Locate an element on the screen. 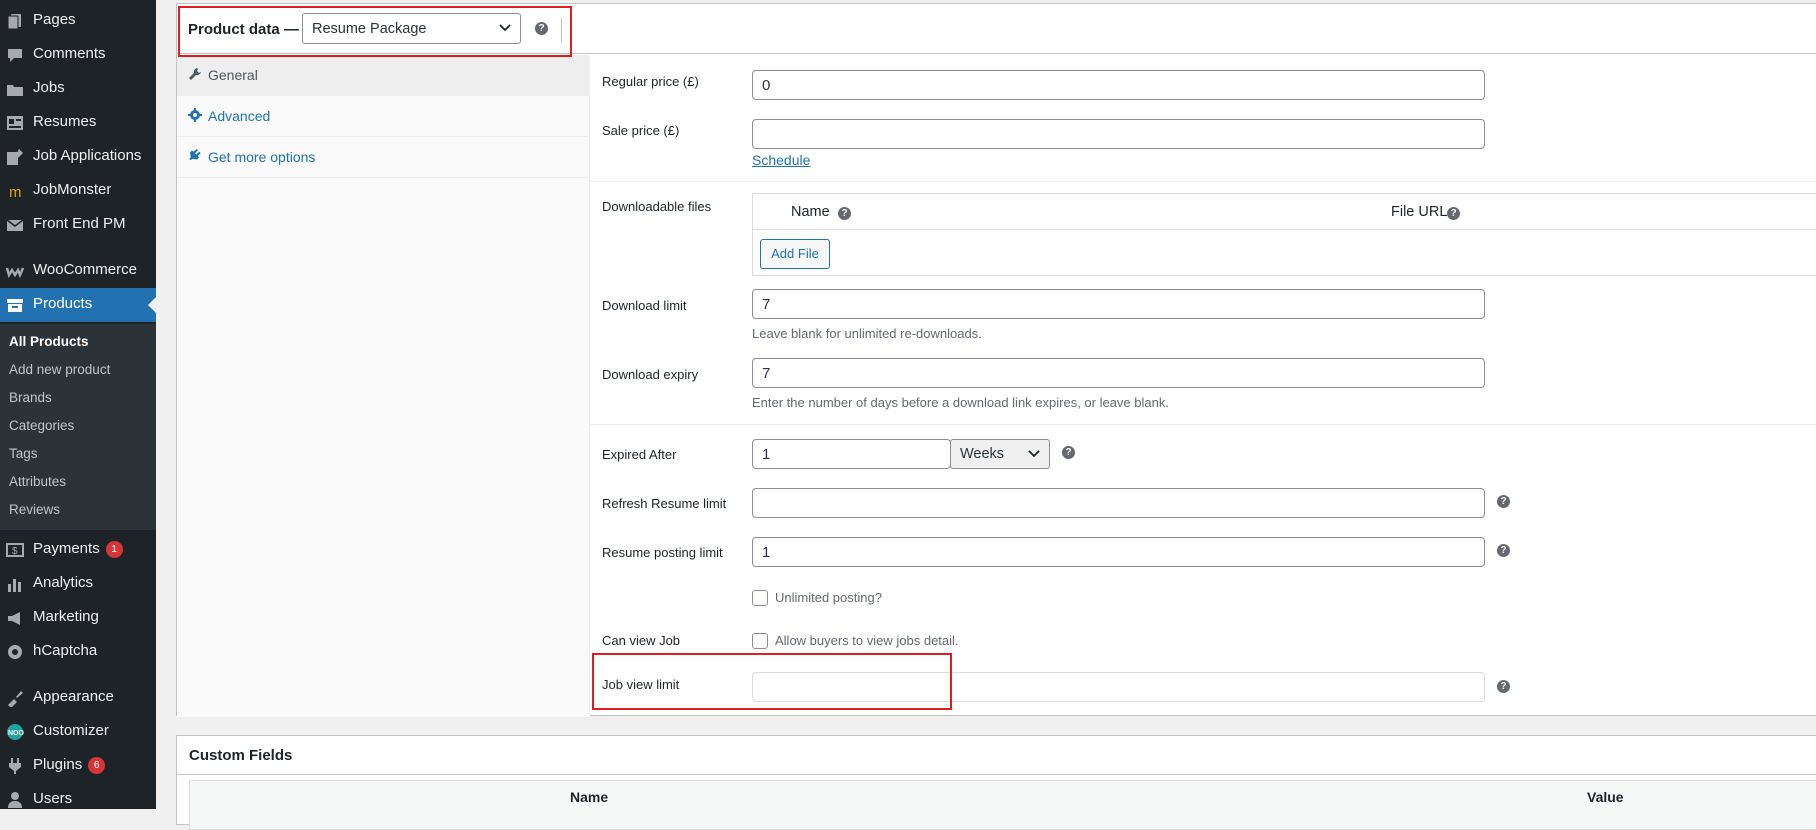 This screenshot has height=830, width=1816. allow-buyers-checkbox is located at coordinates (760, 641).